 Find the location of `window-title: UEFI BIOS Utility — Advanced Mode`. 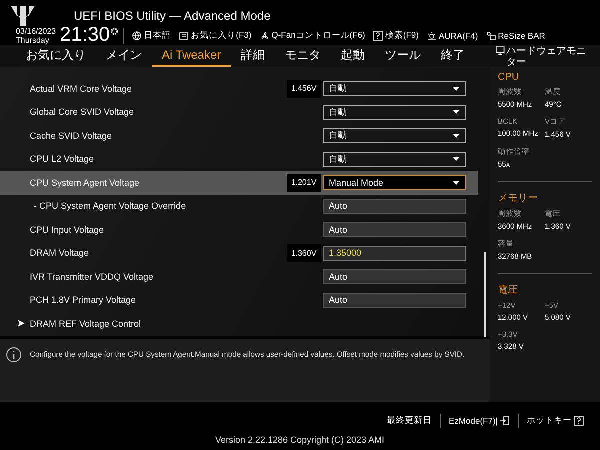

window-title: UEFI BIOS Utility — Advanced Mode is located at coordinates (173, 16).